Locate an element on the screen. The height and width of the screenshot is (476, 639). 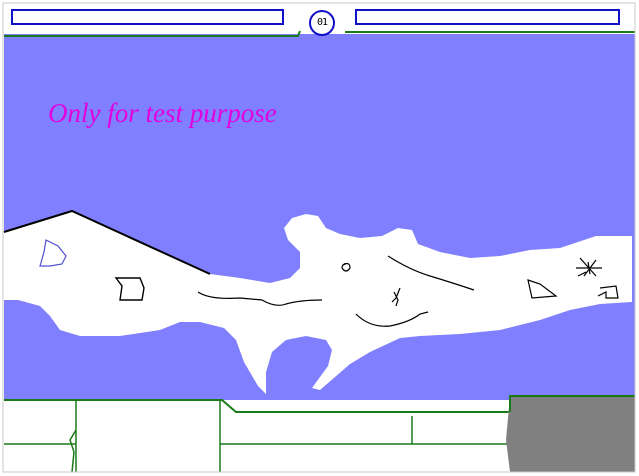
left-health-bar is located at coordinates (147, 17).